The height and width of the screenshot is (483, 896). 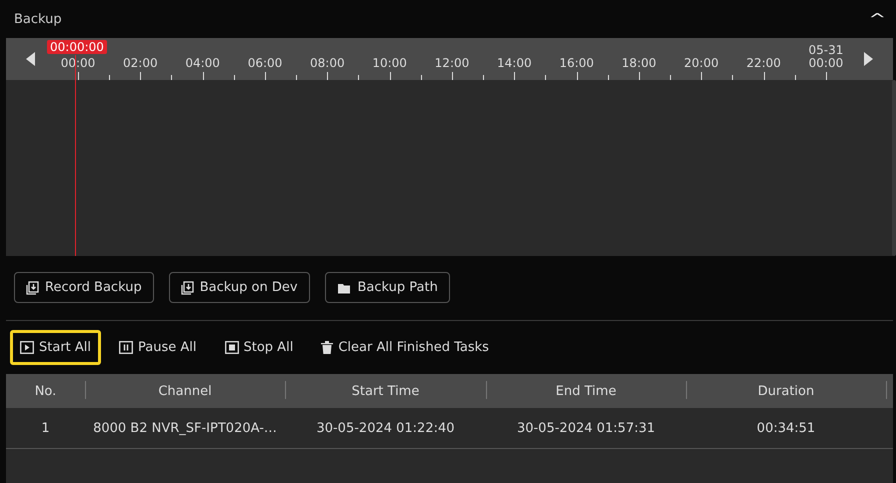 I want to click on column-header: No., so click(x=45, y=391).